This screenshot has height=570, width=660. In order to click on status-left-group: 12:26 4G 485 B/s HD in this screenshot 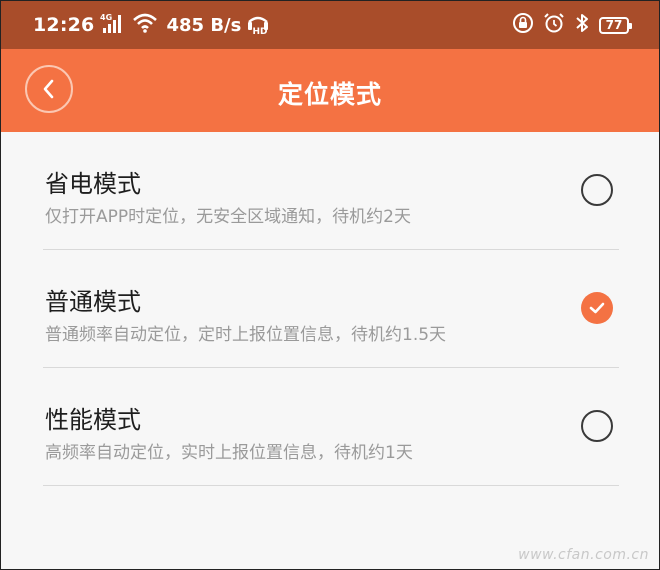, I will do `click(151, 25)`.